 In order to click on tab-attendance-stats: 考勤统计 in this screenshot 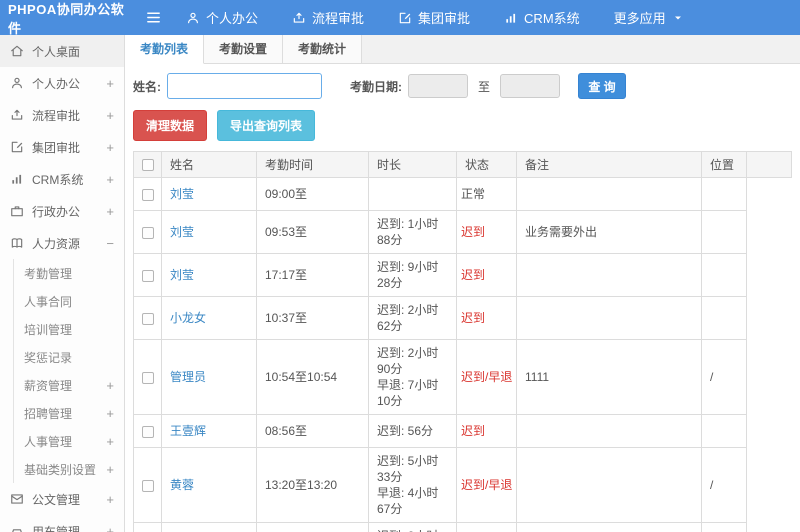, I will do `click(323, 49)`.